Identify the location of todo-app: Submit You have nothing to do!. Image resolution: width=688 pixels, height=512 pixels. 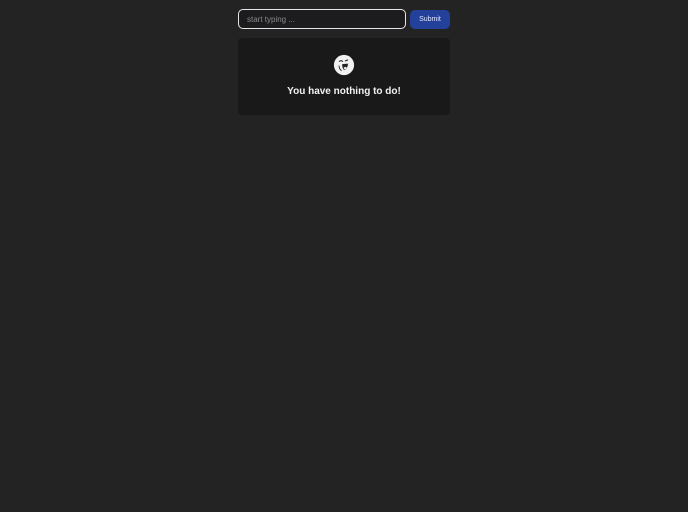
(344, 62).